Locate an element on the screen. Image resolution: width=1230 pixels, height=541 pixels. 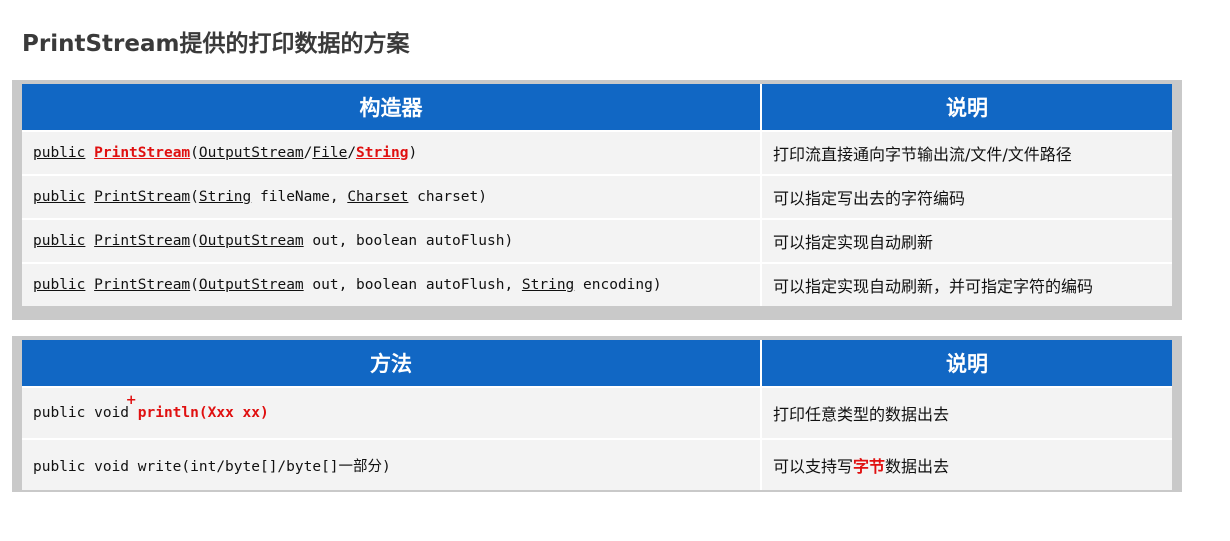
method-signature: public void write(int/byte[]/byte[]一部分) is located at coordinates (392, 464).